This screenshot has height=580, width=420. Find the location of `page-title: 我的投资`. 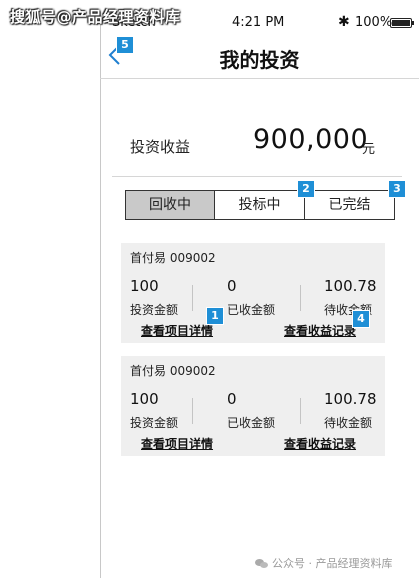

page-title: 我的投资 is located at coordinates (259, 60).